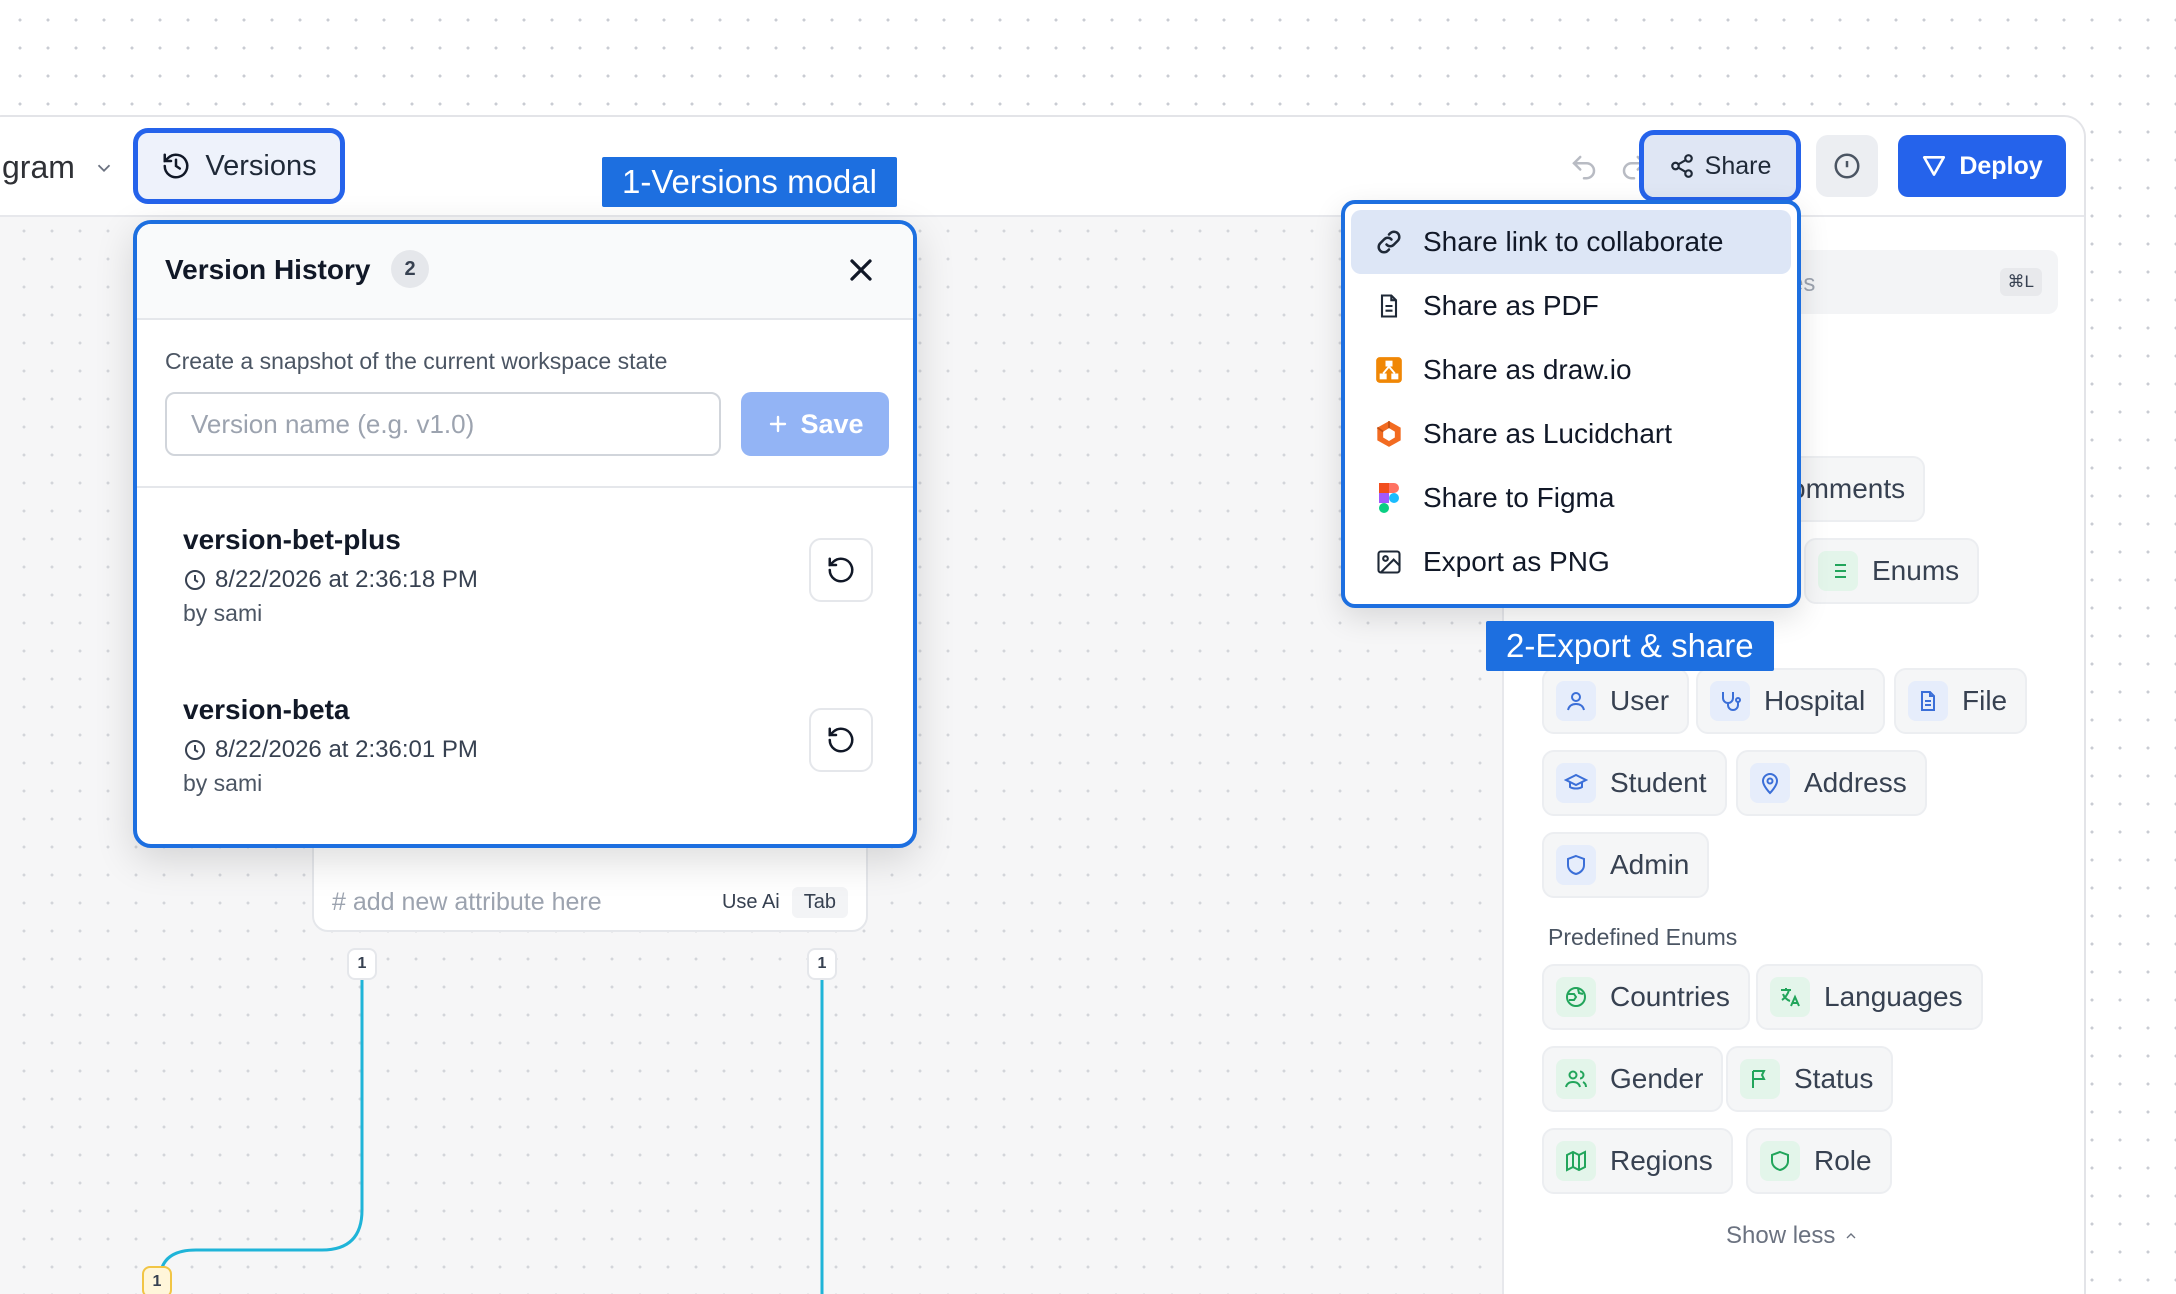 The height and width of the screenshot is (1294, 2176). Describe the element at coordinates (1916, 282) in the screenshot. I see `panel-search-input: ⌘L` at that location.